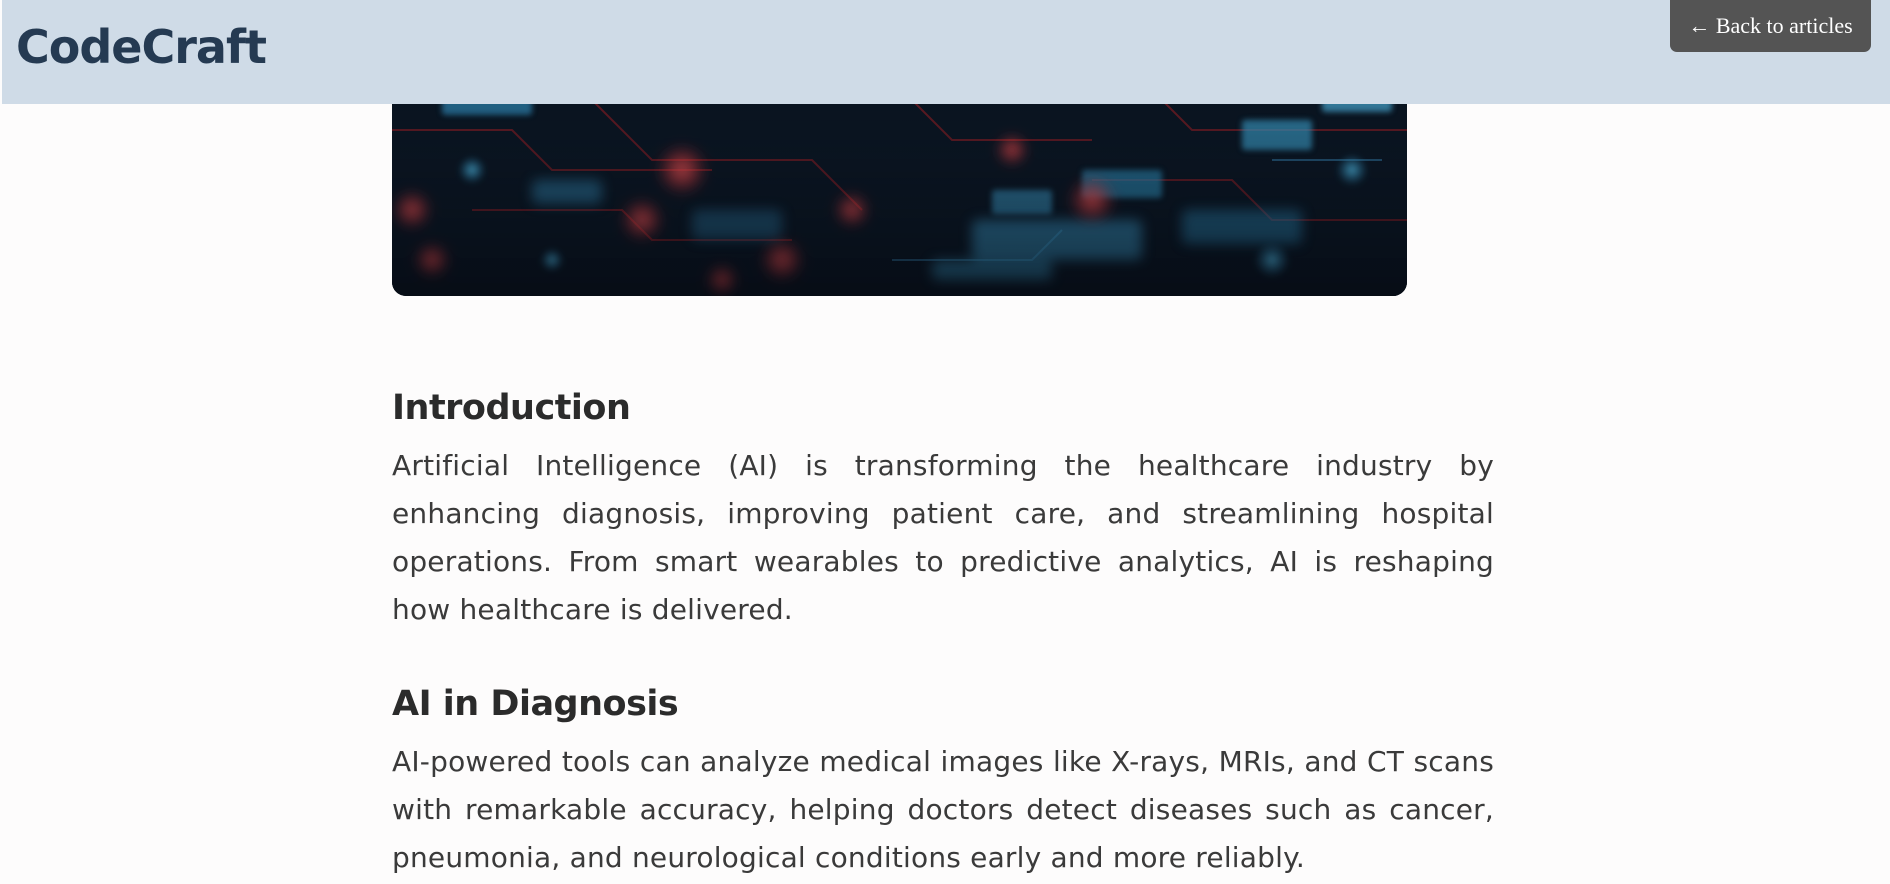 The height and width of the screenshot is (884, 1890). What do you see at coordinates (535, 704) in the screenshot?
I see `section-heading: AI in Diagnosis` at bounding box center [535, 704].